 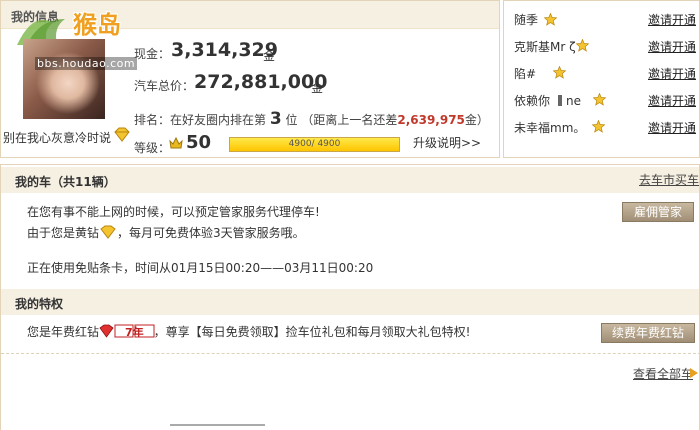 What do you see at coordinates (57, 138) in the screenshot?
I see `mood-text: 别在我心灰意冷时说` at bounding box center [57, 138].